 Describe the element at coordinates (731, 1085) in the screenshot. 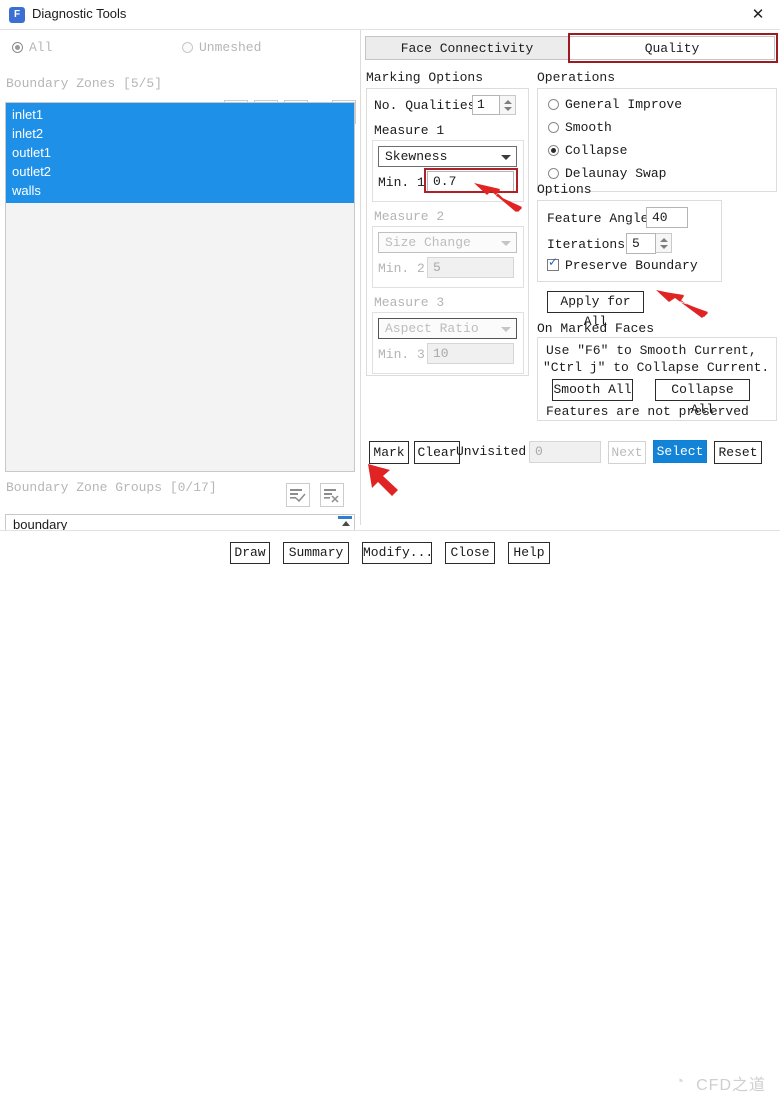

I see `watermark-text: CFD之道` at that location.